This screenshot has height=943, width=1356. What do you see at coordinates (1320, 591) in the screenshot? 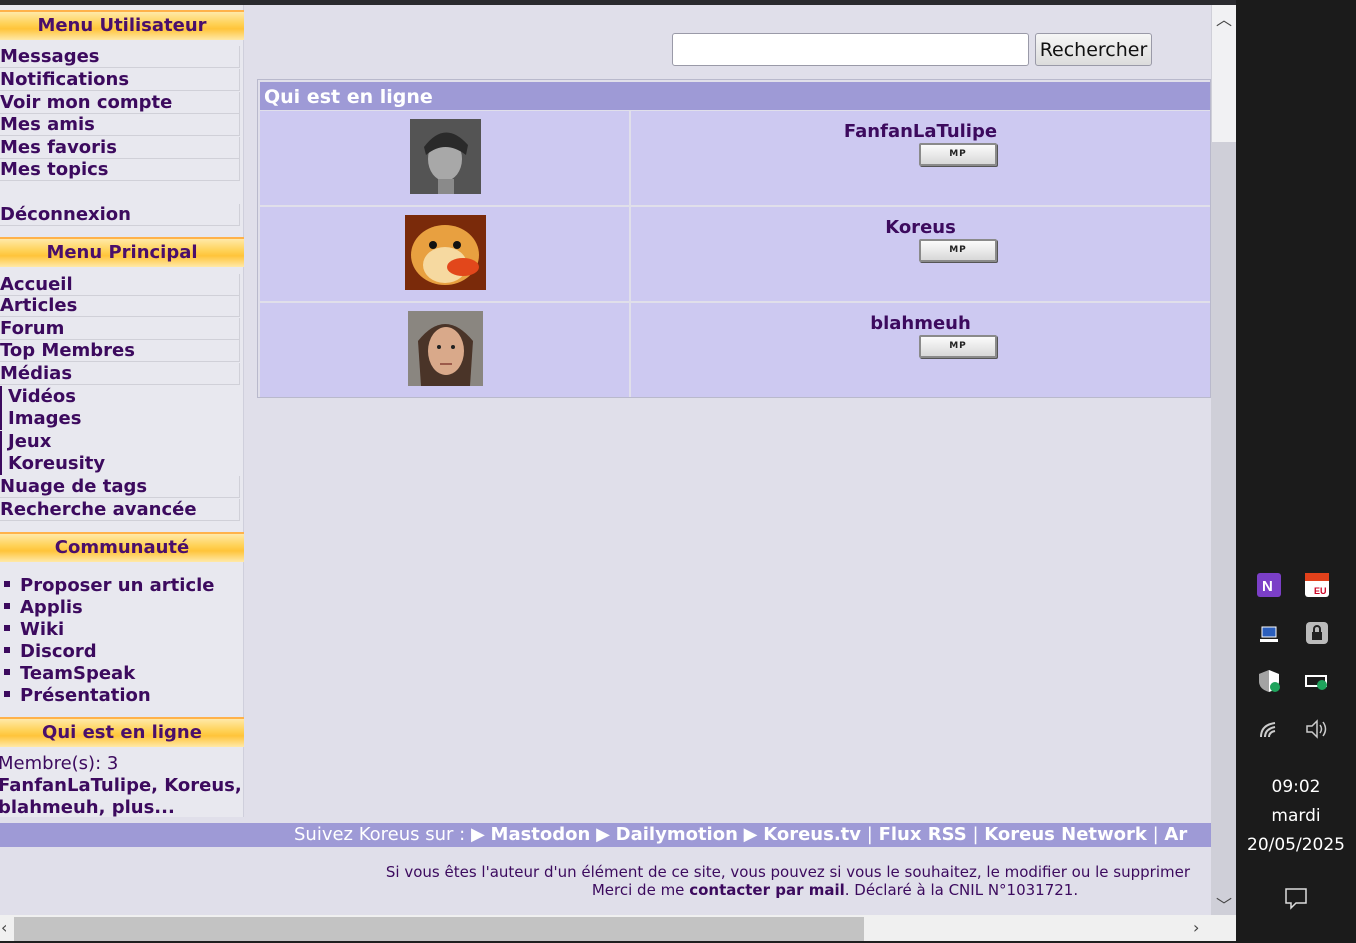
I see `svg-text: EU` at bounding box center [1320, 591].